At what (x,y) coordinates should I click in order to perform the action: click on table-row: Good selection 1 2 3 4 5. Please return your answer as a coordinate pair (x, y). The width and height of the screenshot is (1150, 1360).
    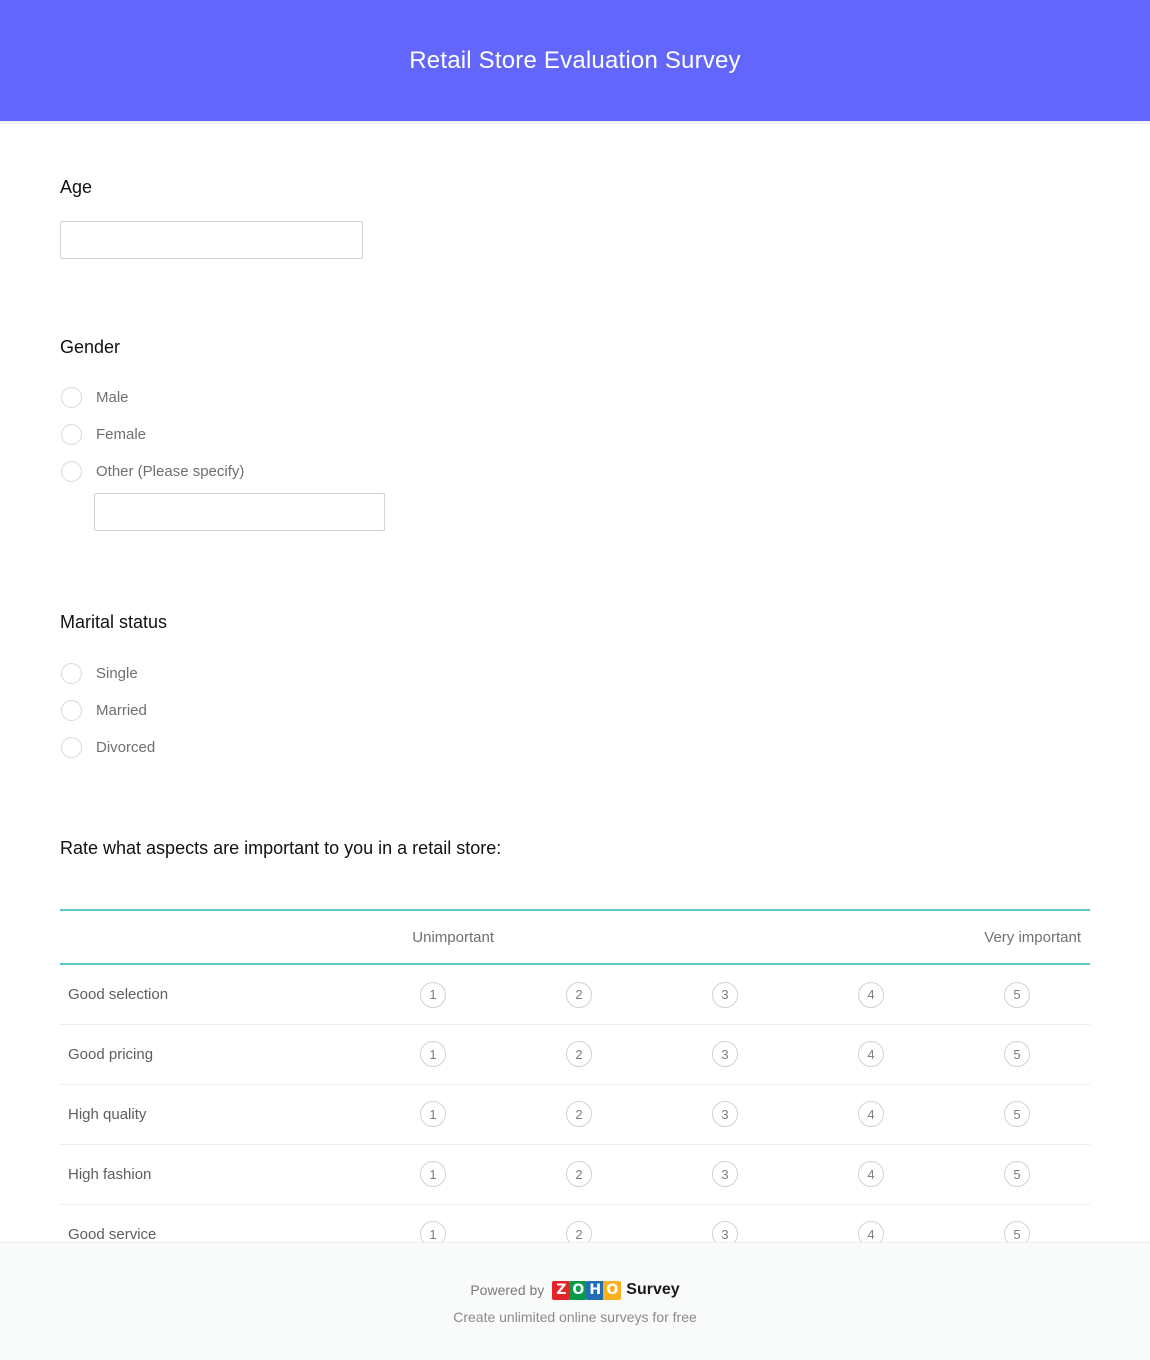
    Looking at the image, I should click on (575, 994).